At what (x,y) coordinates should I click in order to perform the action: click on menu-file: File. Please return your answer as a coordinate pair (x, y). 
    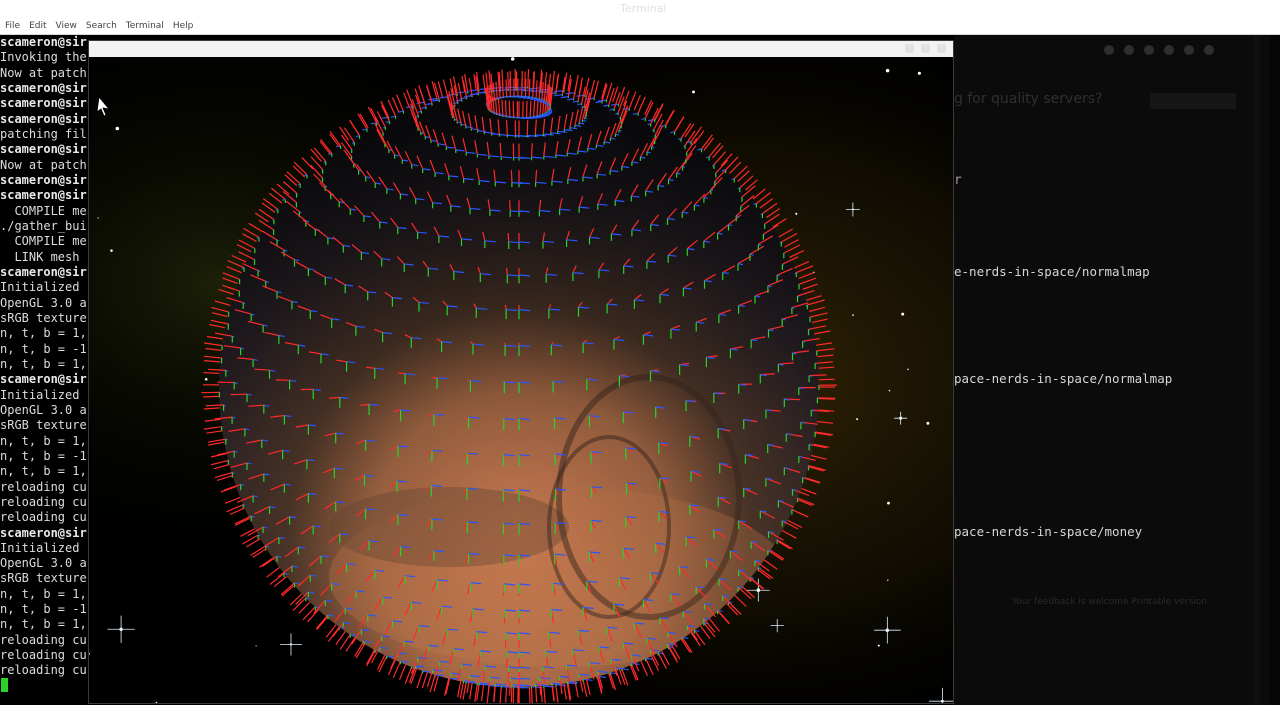
    Looking at the image, I should click on (12, 26).